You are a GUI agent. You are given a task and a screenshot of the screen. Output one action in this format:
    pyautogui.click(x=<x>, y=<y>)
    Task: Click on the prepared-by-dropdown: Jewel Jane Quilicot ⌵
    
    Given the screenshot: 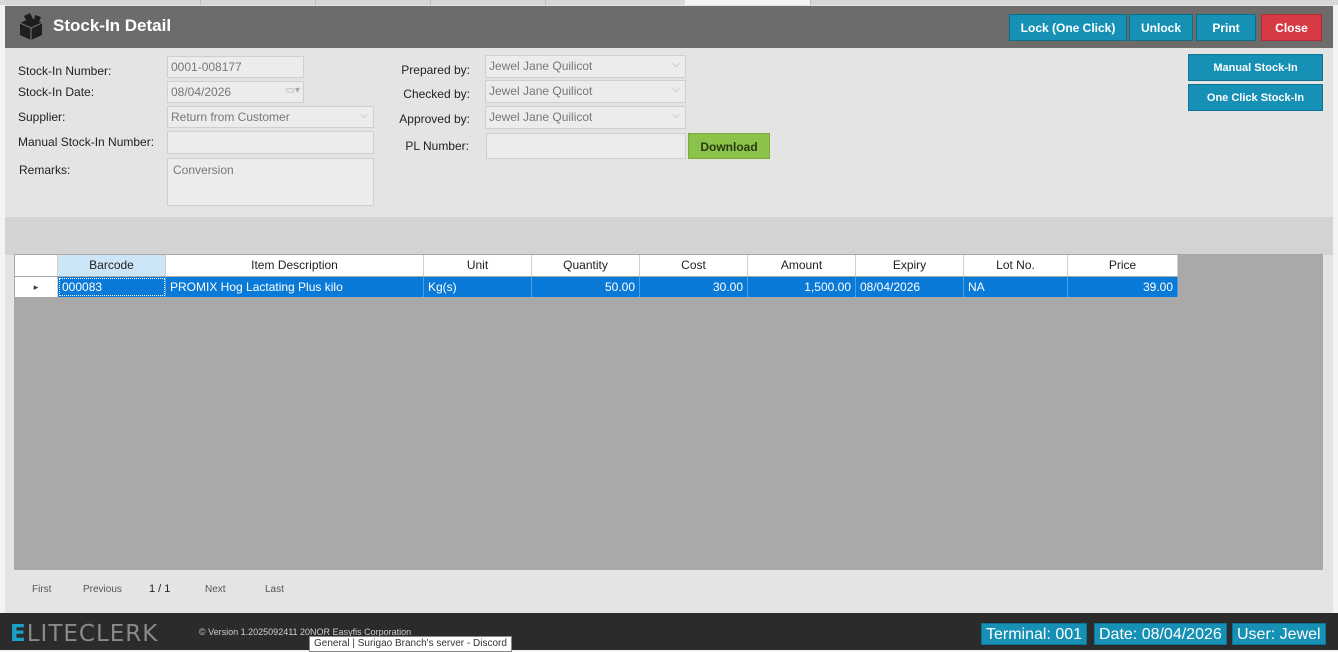 What is the action you would take?
    pyautogui.click(x=585, y=66)
    